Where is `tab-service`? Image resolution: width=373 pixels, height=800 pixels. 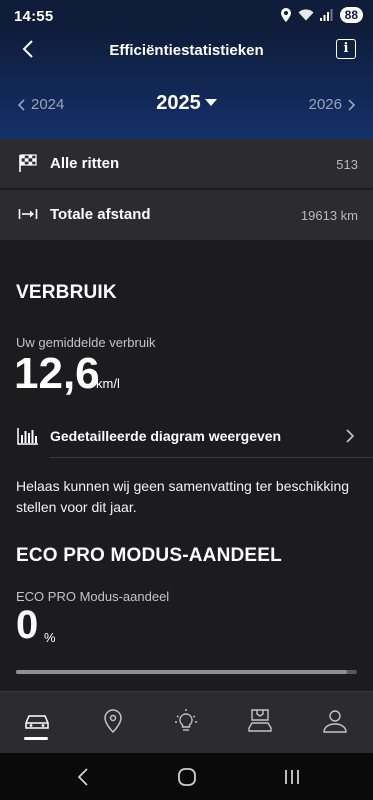
tab-service is located at coordinates (260, 721).